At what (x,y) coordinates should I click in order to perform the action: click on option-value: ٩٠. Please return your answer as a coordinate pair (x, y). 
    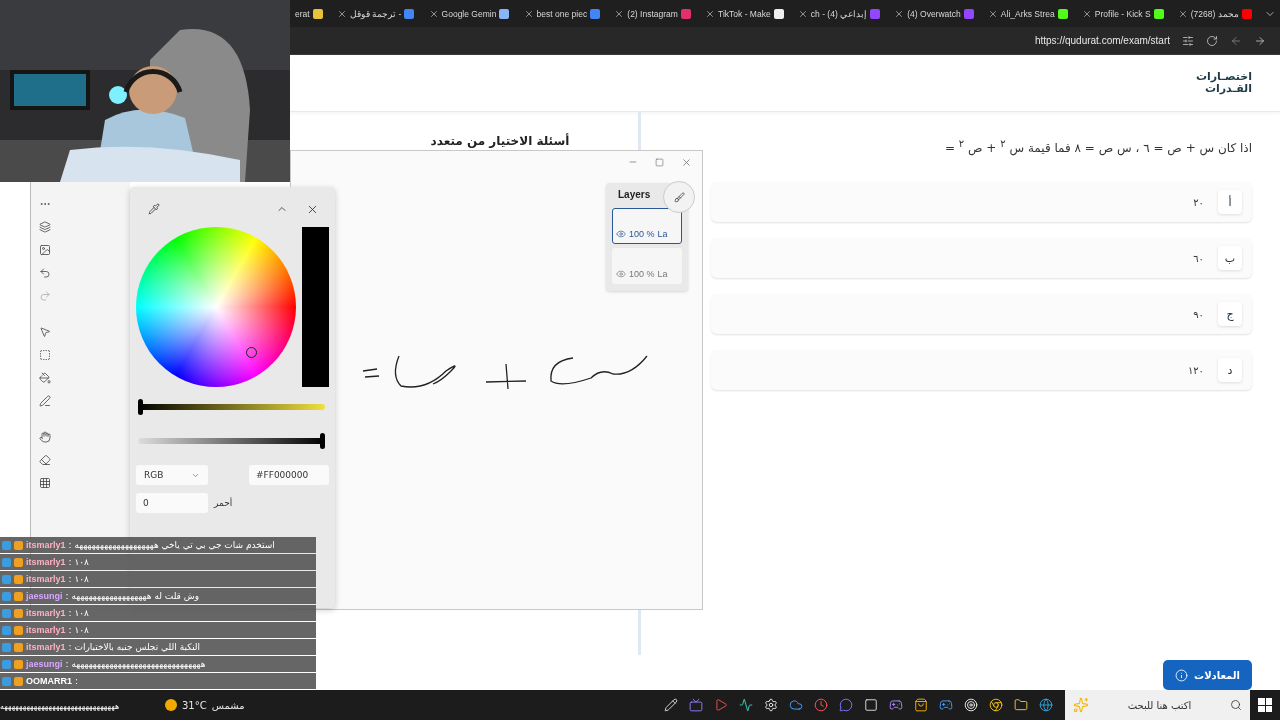
    Looking at the image, I should click on (1198, 314).